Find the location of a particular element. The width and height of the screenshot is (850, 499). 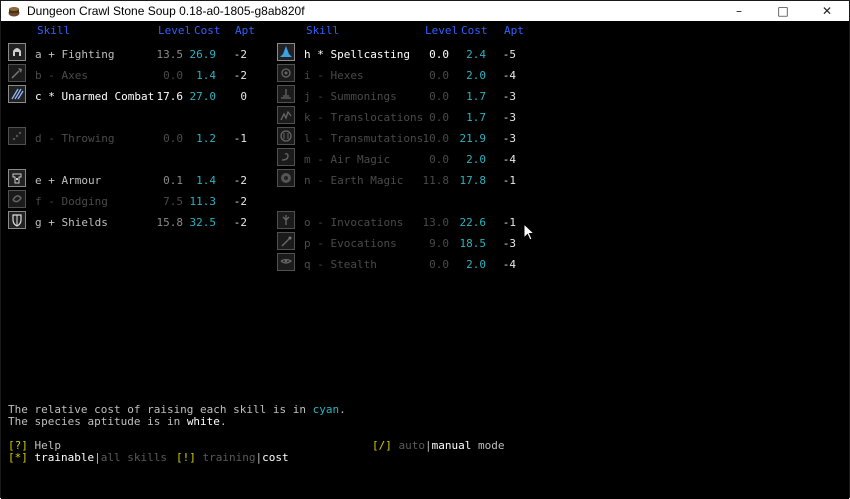

skill-aptitude: -4 is located at coordinates (509, 75).